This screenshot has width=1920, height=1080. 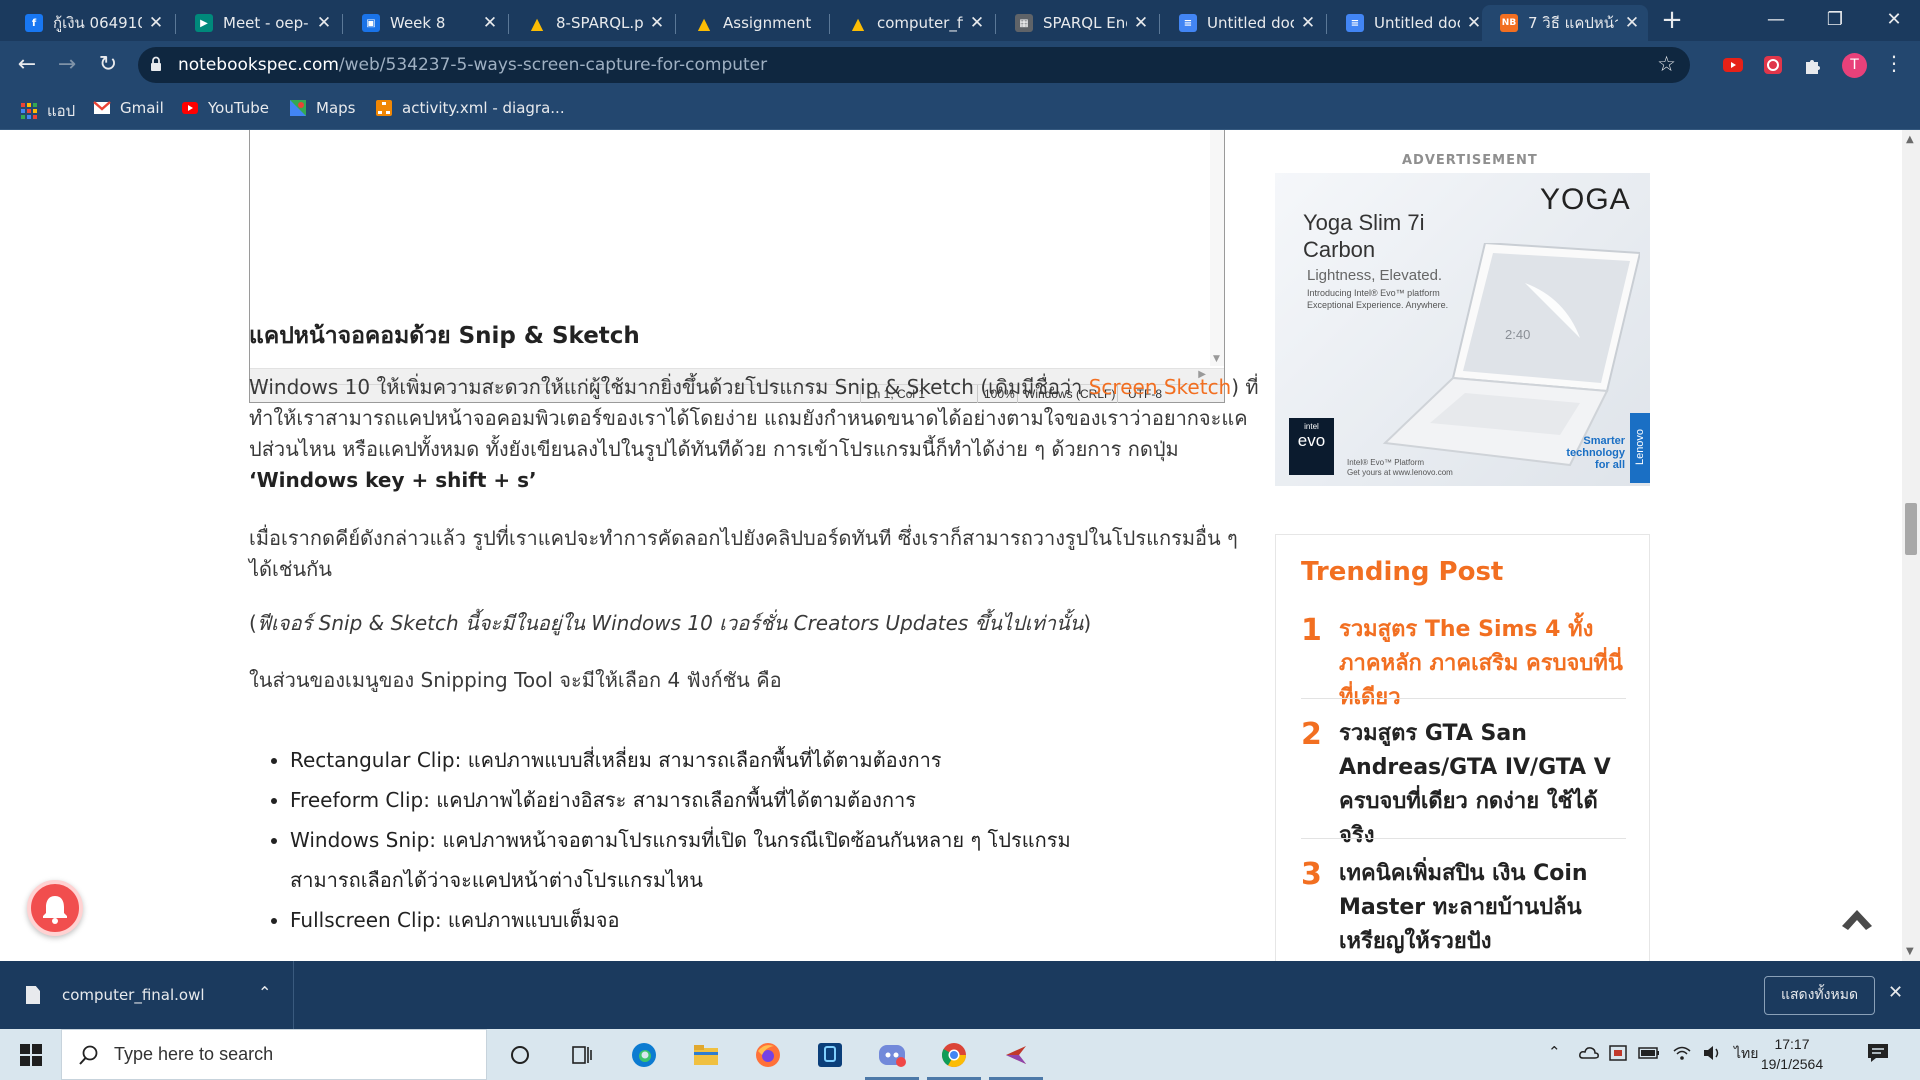 I want to click on taskbar-chrome, so click(x=954, y=1054).